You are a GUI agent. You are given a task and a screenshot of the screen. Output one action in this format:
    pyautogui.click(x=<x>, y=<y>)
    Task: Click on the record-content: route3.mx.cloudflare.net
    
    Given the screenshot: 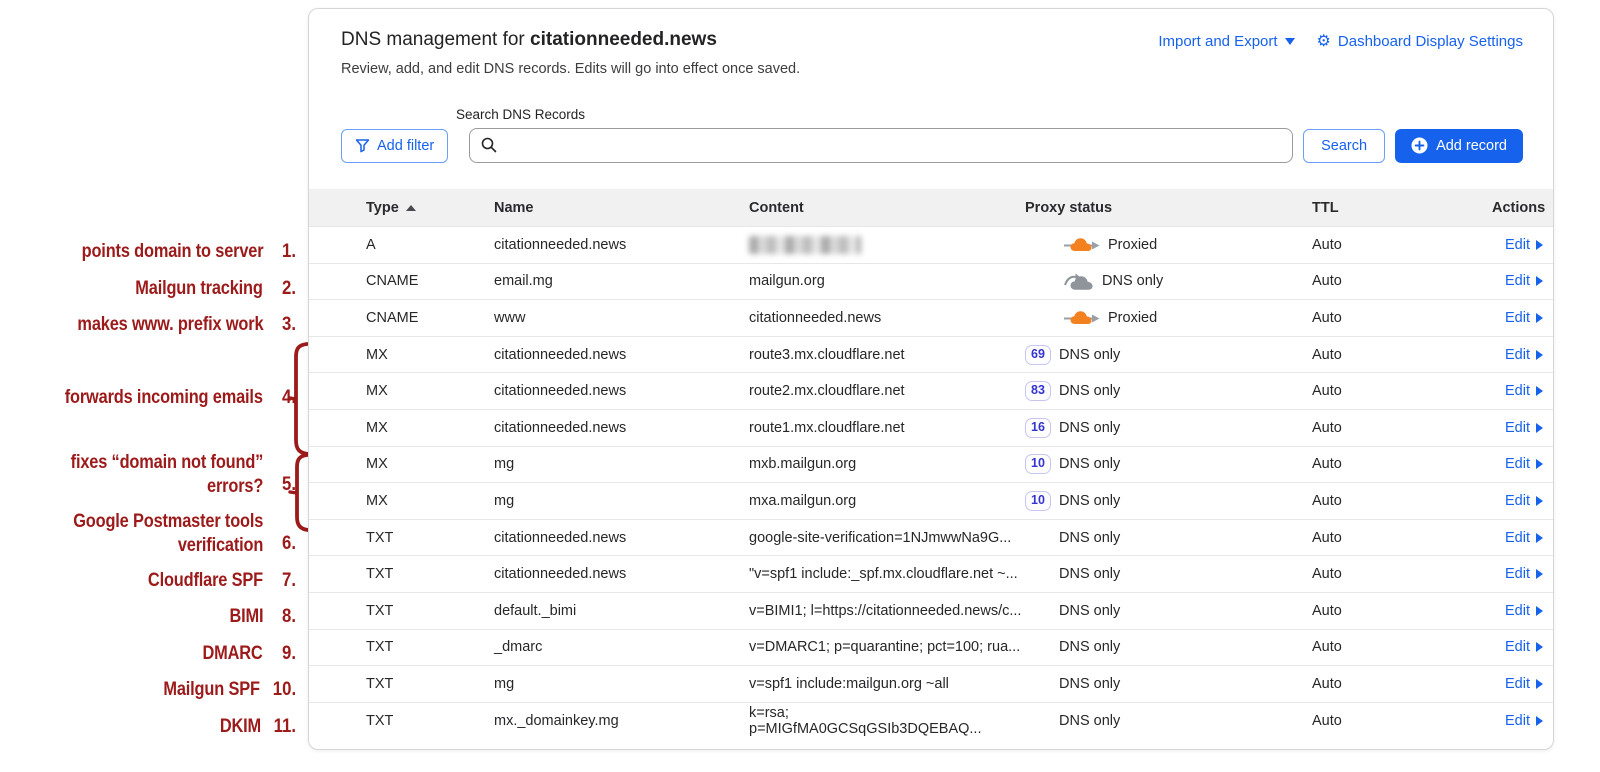 What is the action you would take?
    pyautogui.click(x=827, y=354)
    